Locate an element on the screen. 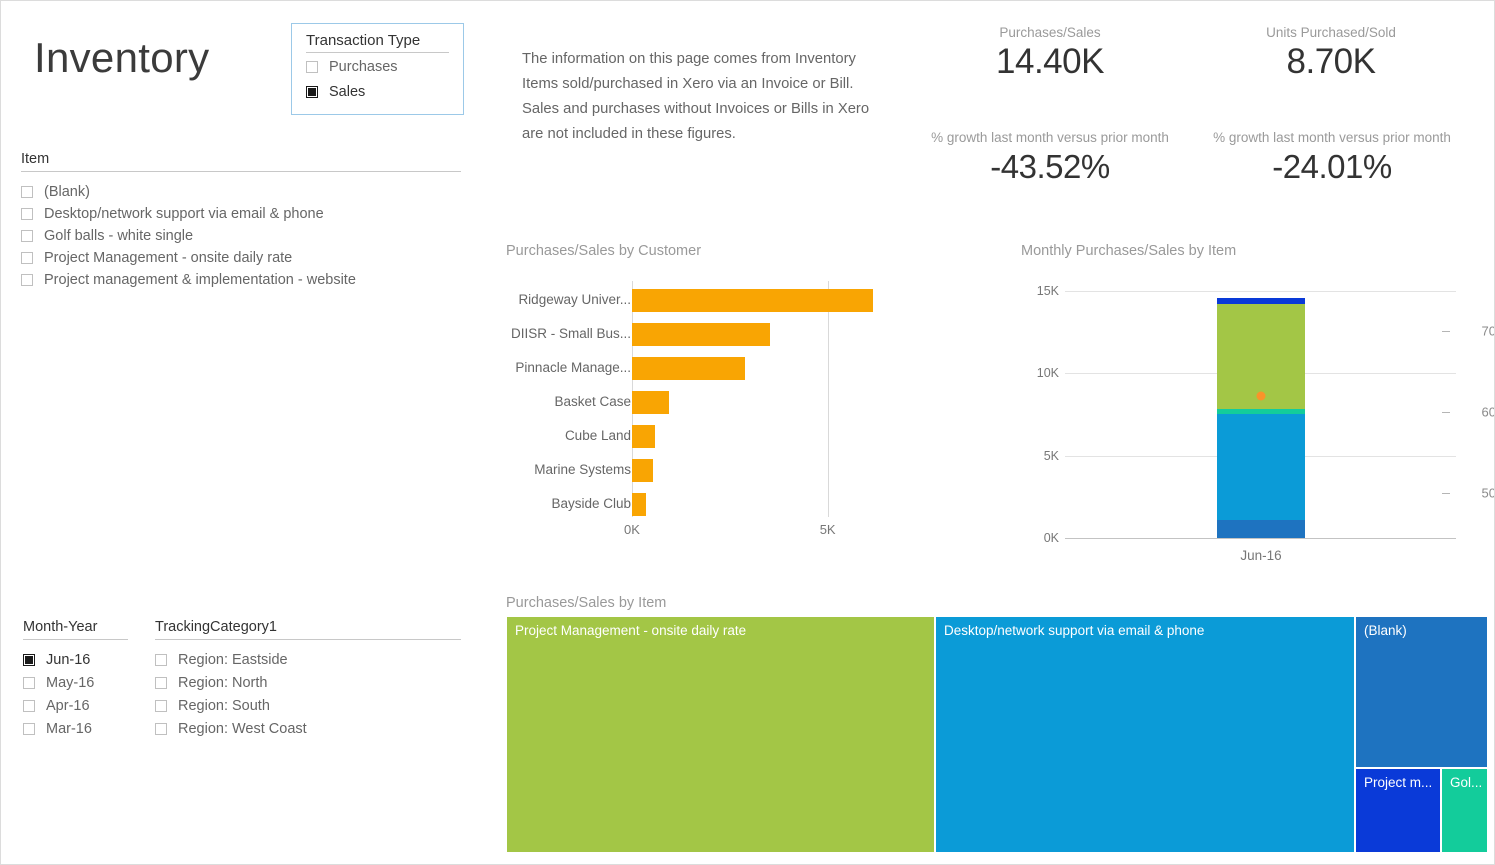 This screenshot has height=865, width=1495. secondary-y-axis-tick-label: 50 is located at coordinates (1488, 493).